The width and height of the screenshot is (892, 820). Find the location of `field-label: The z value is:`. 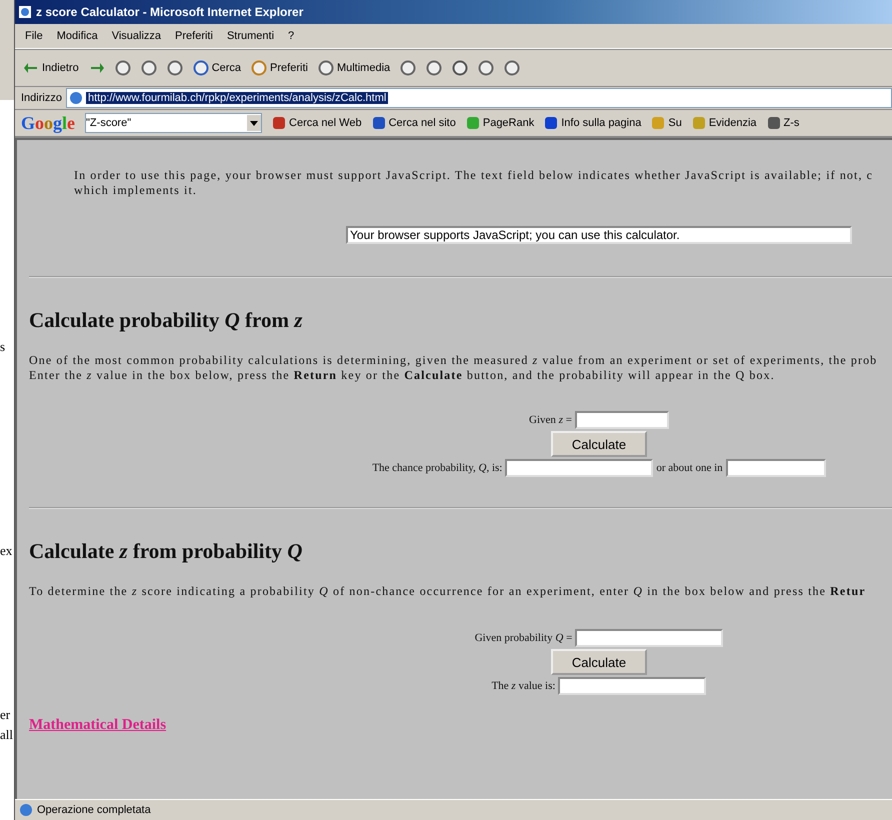

field-label: The z value is: is located at coordinates (524, 686).